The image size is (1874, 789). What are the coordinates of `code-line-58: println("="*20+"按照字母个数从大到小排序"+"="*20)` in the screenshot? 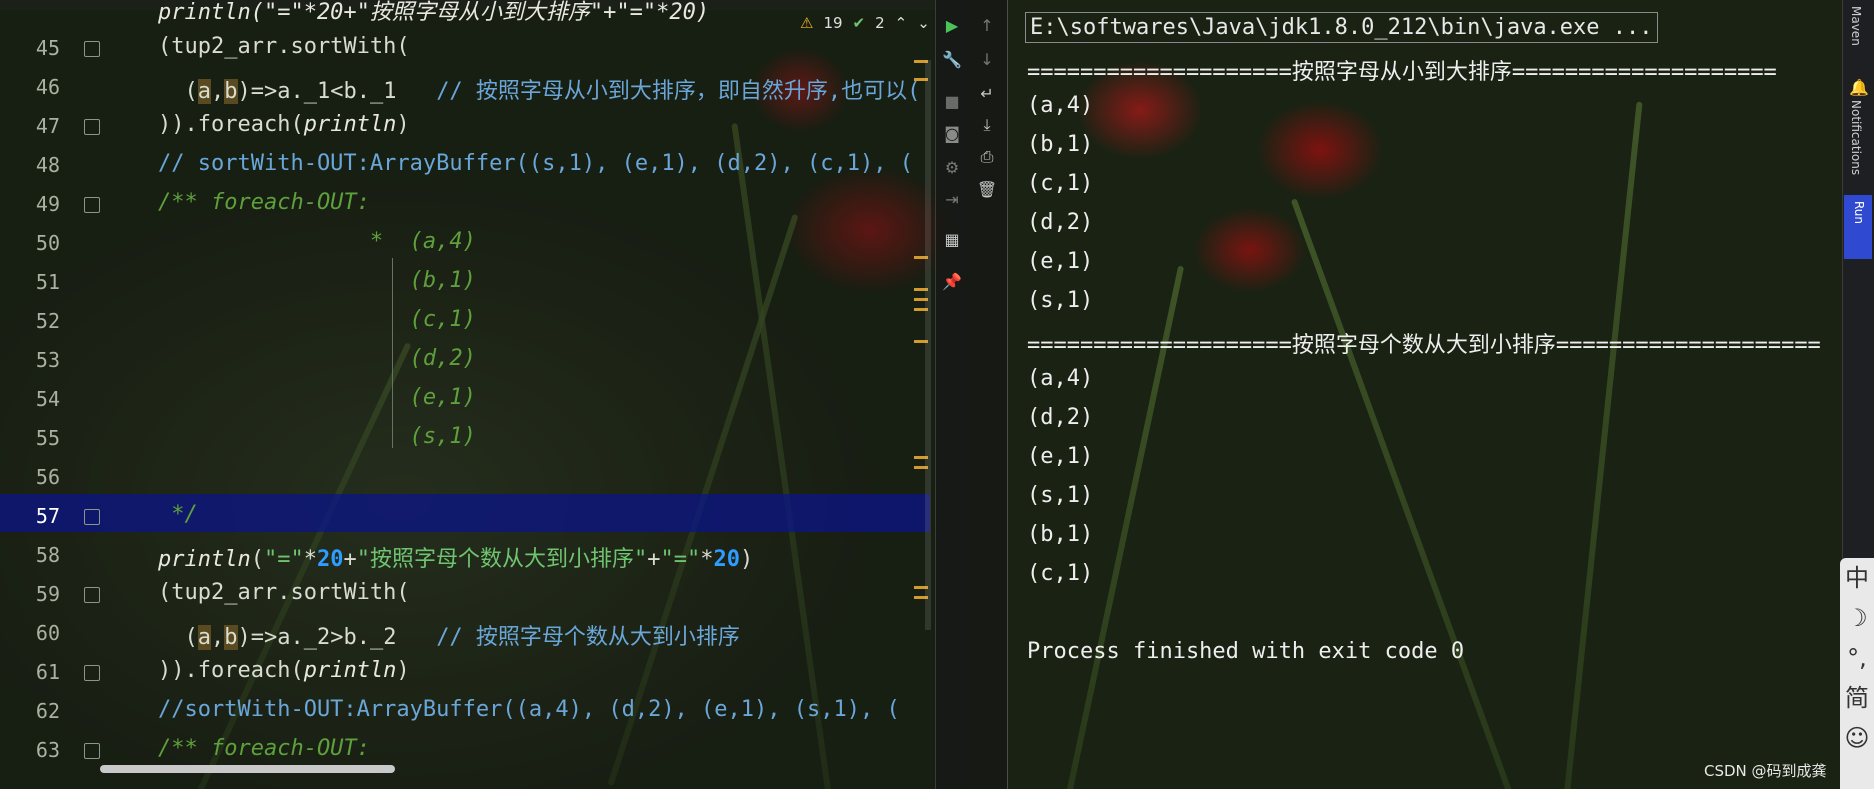 It's located at (455, 557).